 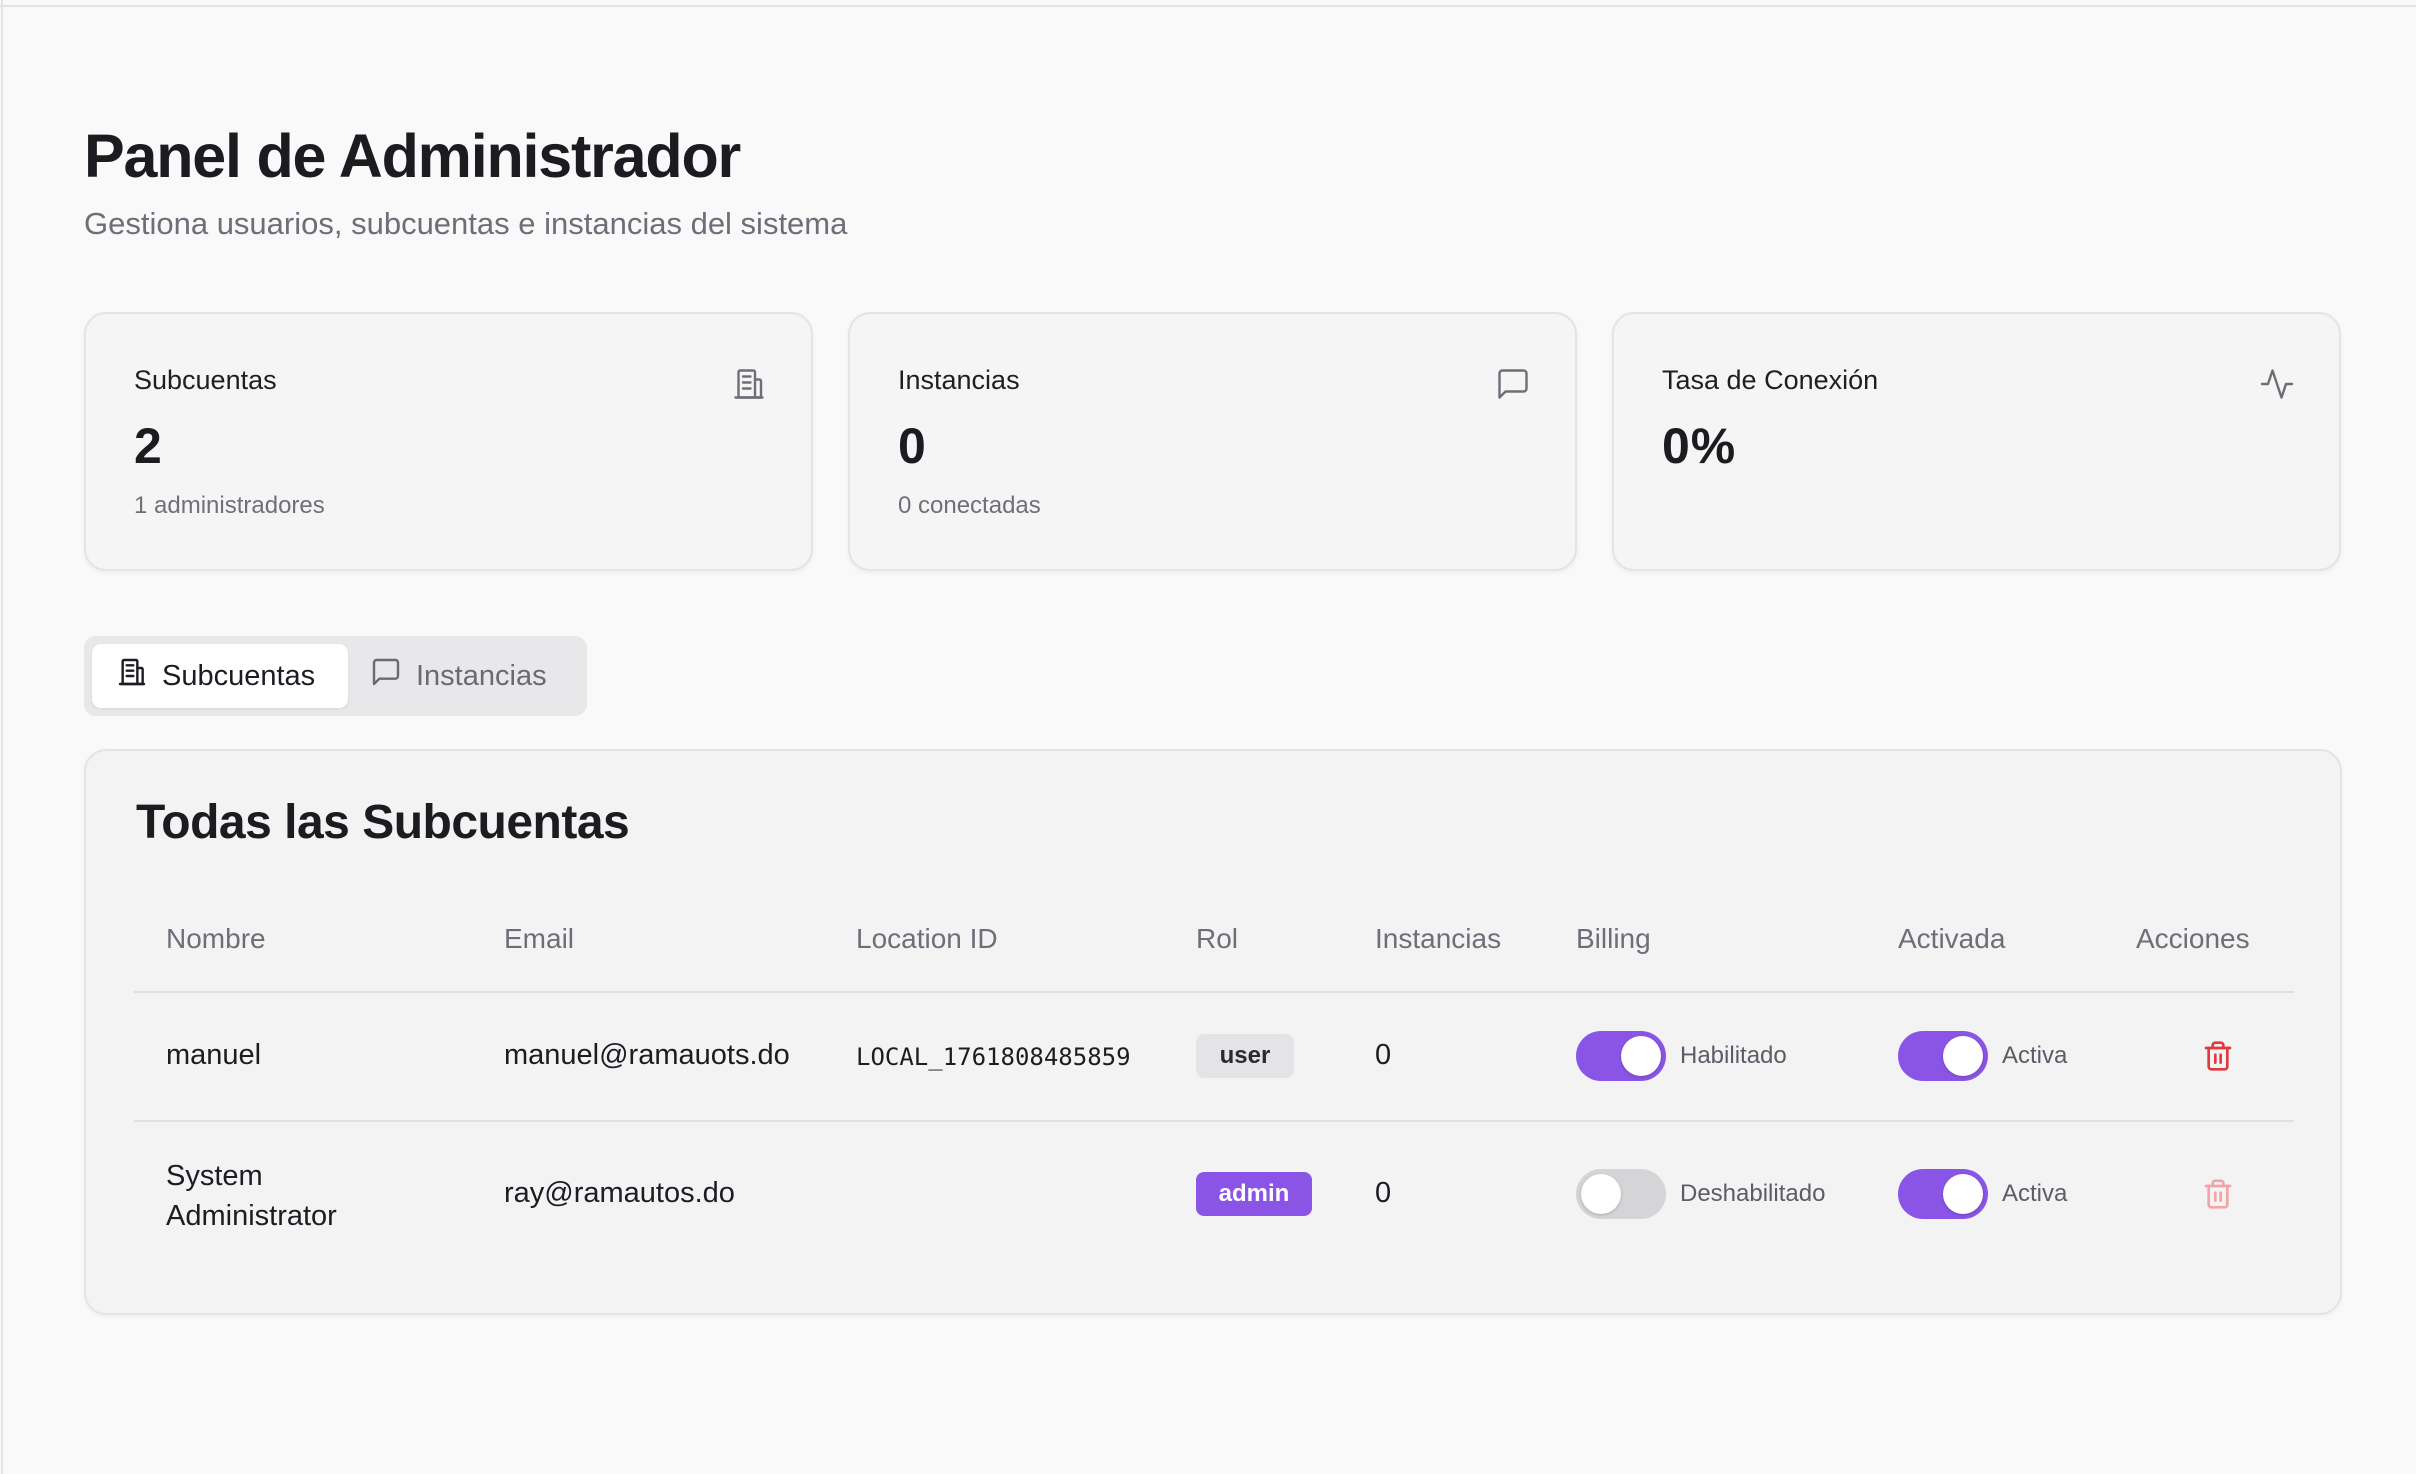 I want to click on tab-subcuentas: Subcuentas, so click(x=220, y=676).